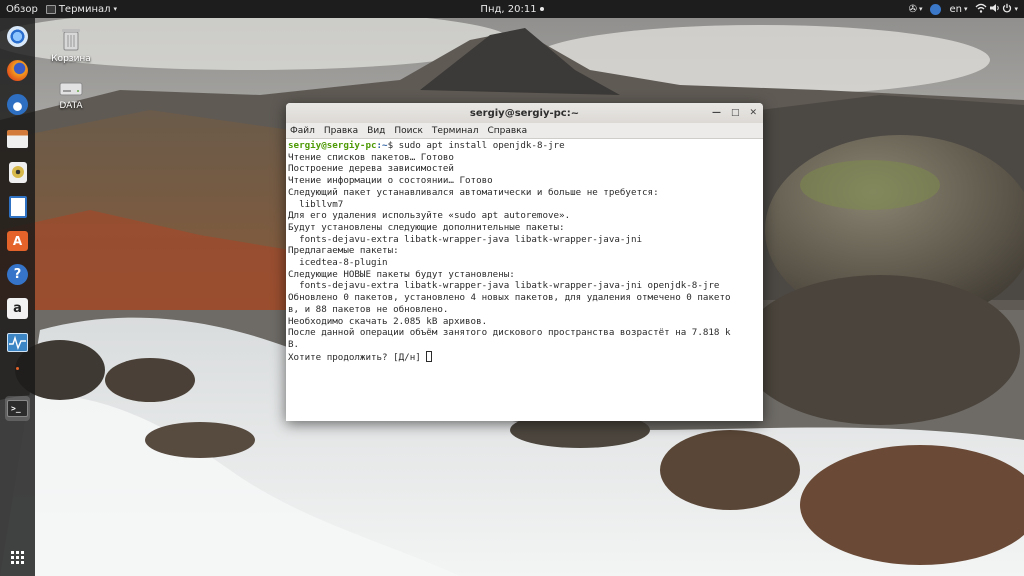 Image resolution: width=1024 pixels, height=576 pixels. What do you see at coordinates (524, 357) in the screenshot?
I see `input-line: Хотите продолжить? [Д/н]` at bounding box center [524, 357].